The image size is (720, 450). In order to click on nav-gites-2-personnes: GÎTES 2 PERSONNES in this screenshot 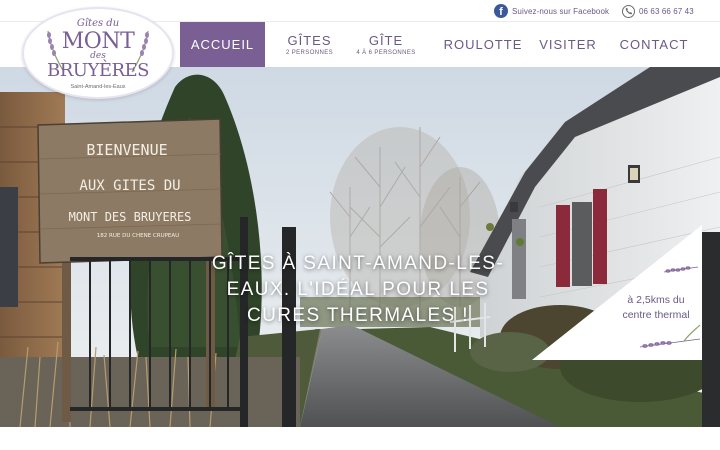, I will do `click(309, 44)`.